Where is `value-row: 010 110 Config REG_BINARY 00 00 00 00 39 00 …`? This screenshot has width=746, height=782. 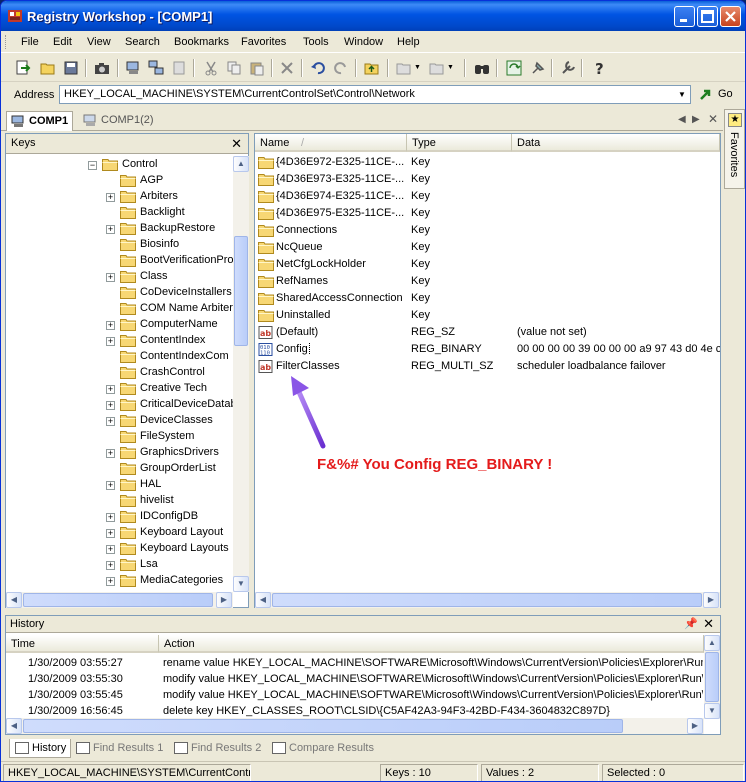
value-row: 010 110 Config REG_BINARY 00 00 00 00 39 00 … is located at coordinates (487, 349).